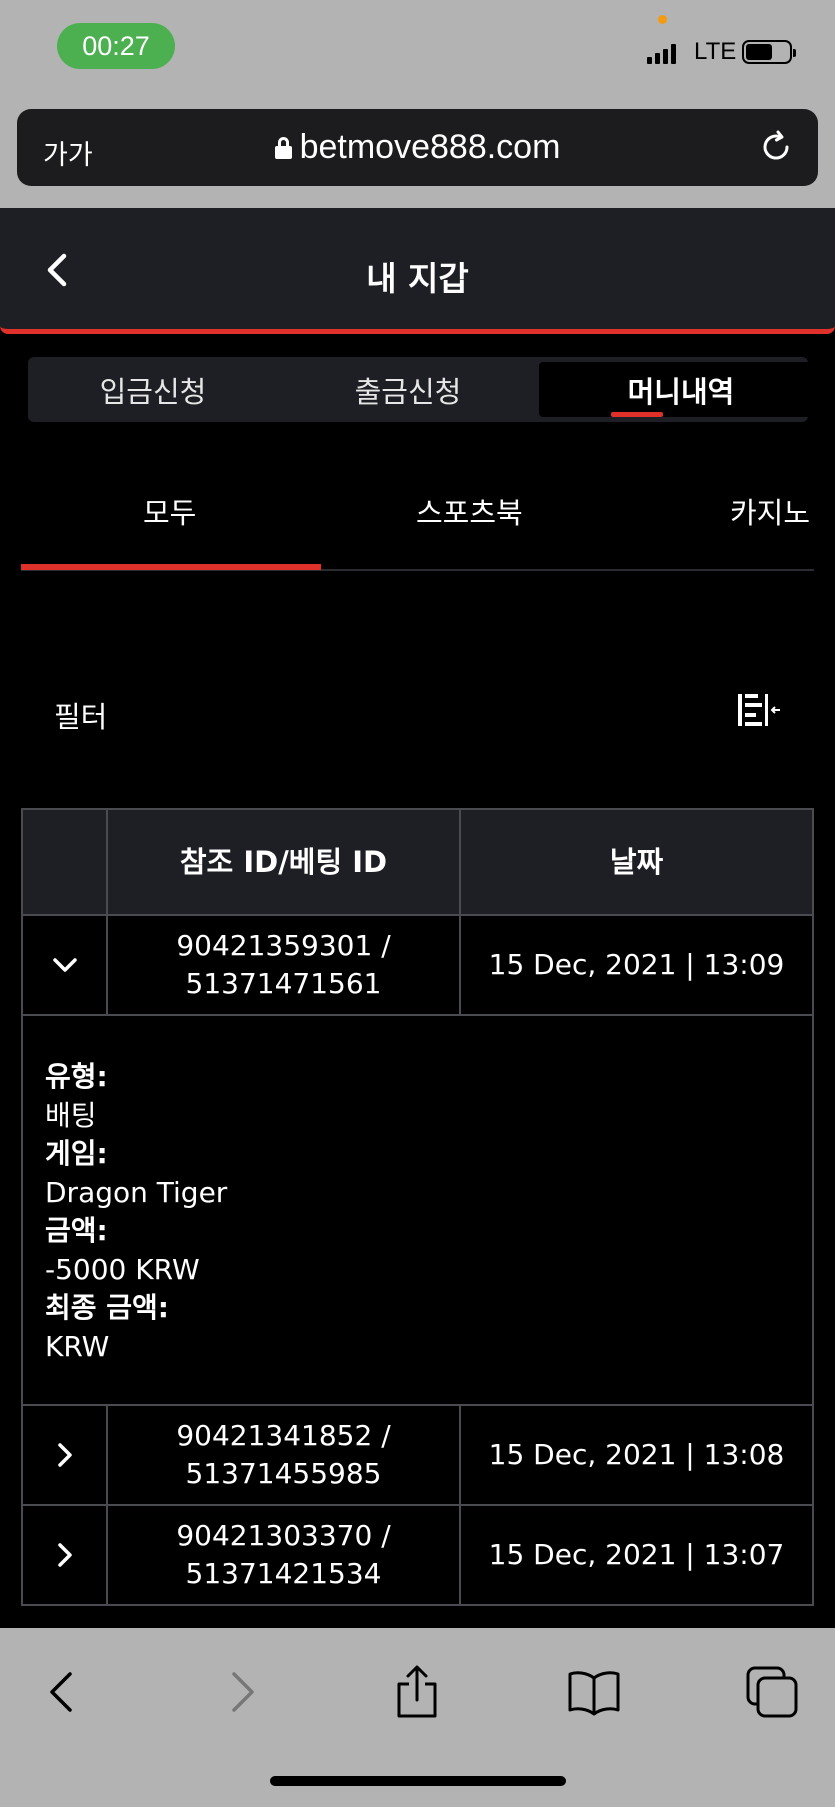 This screenshot has width=835, height=1807. What do you see at coordinates (417, 104) in the screenshot?
I see `browser-chrome: 00:27 LTE 가가 betmove888.com` at bounding box center [417, 104].